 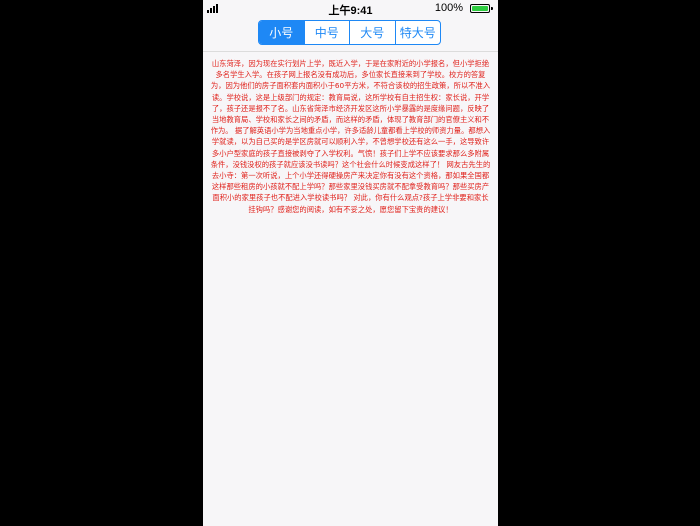 What do you see at coordinates (417, 32) in the screenshot?
I see `font-size-xlarge-option: 特大号` at bounding box center [417, 32].